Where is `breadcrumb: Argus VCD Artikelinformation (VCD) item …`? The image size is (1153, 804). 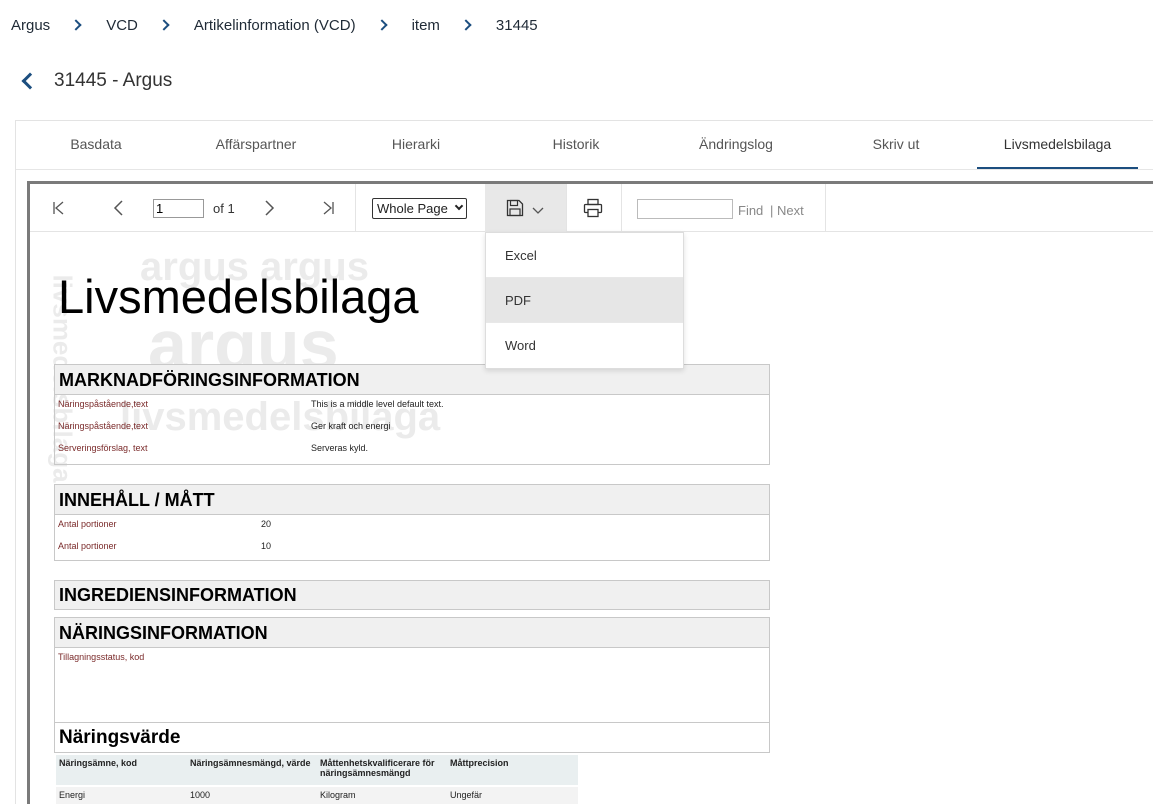 breadcrumb: Argus VCD Artikelinformation (VCD) item … is located at coordinates (274, 25).